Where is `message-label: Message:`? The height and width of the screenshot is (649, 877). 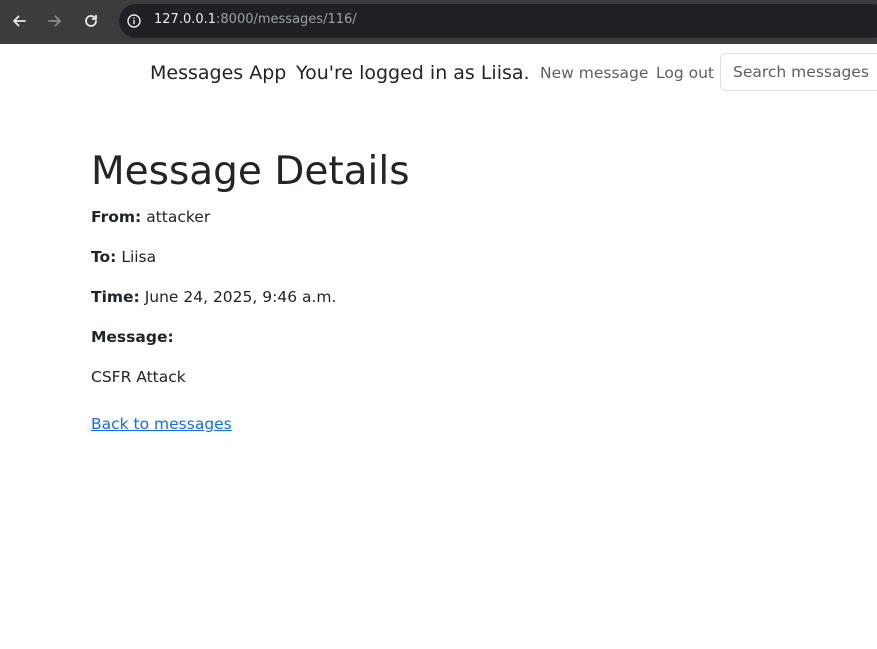 message-label: Message: is located at coordinates (132, 337).